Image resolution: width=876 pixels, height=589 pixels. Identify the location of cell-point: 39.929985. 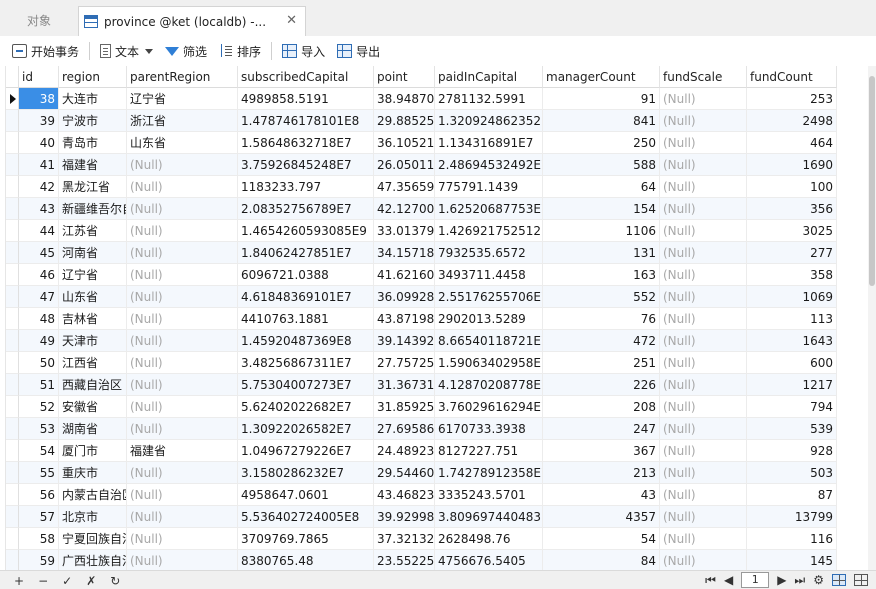
(404, 517).